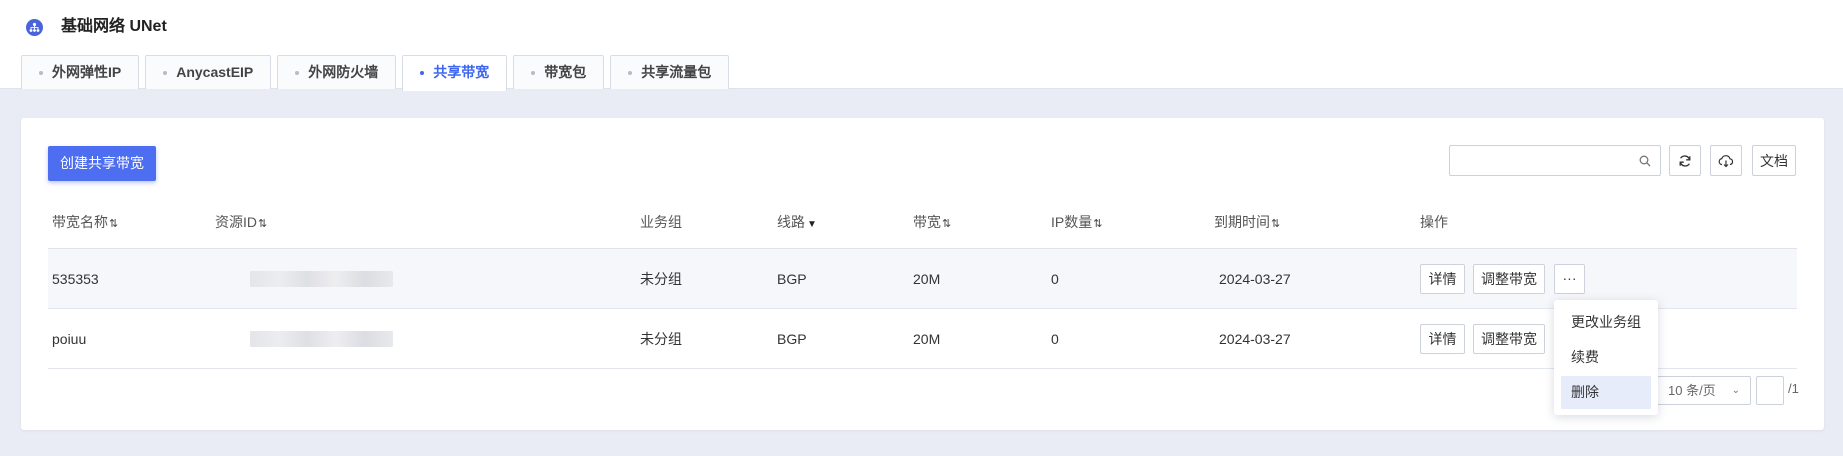 The width and height of the screenshot is (1843, 456). I want to click on chevron-down-icon: ⌄, so click(1735, 390).